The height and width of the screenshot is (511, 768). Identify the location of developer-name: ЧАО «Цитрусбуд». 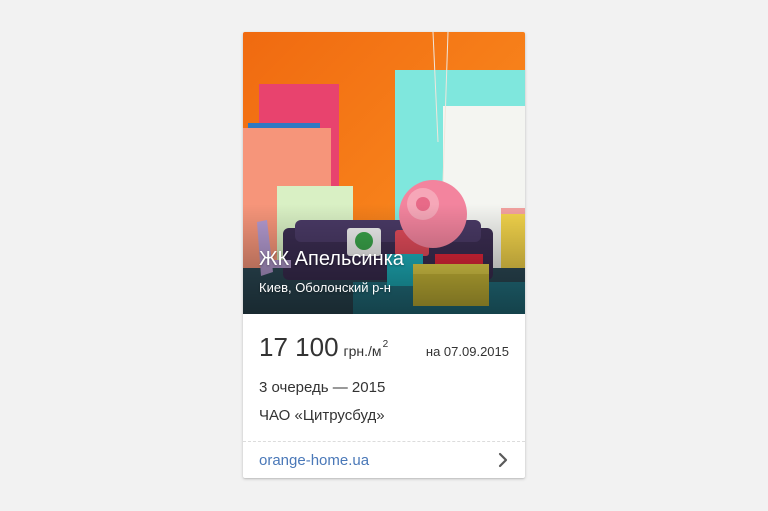
(322, 415).